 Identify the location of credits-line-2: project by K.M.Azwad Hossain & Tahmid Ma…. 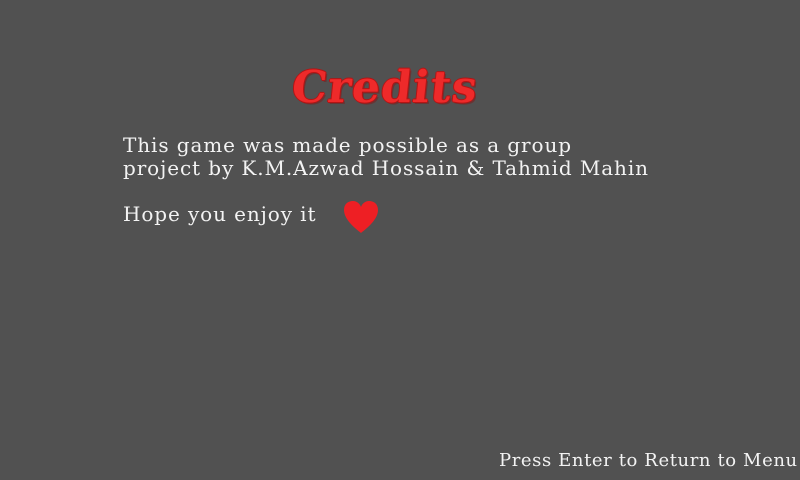
(386, 168).